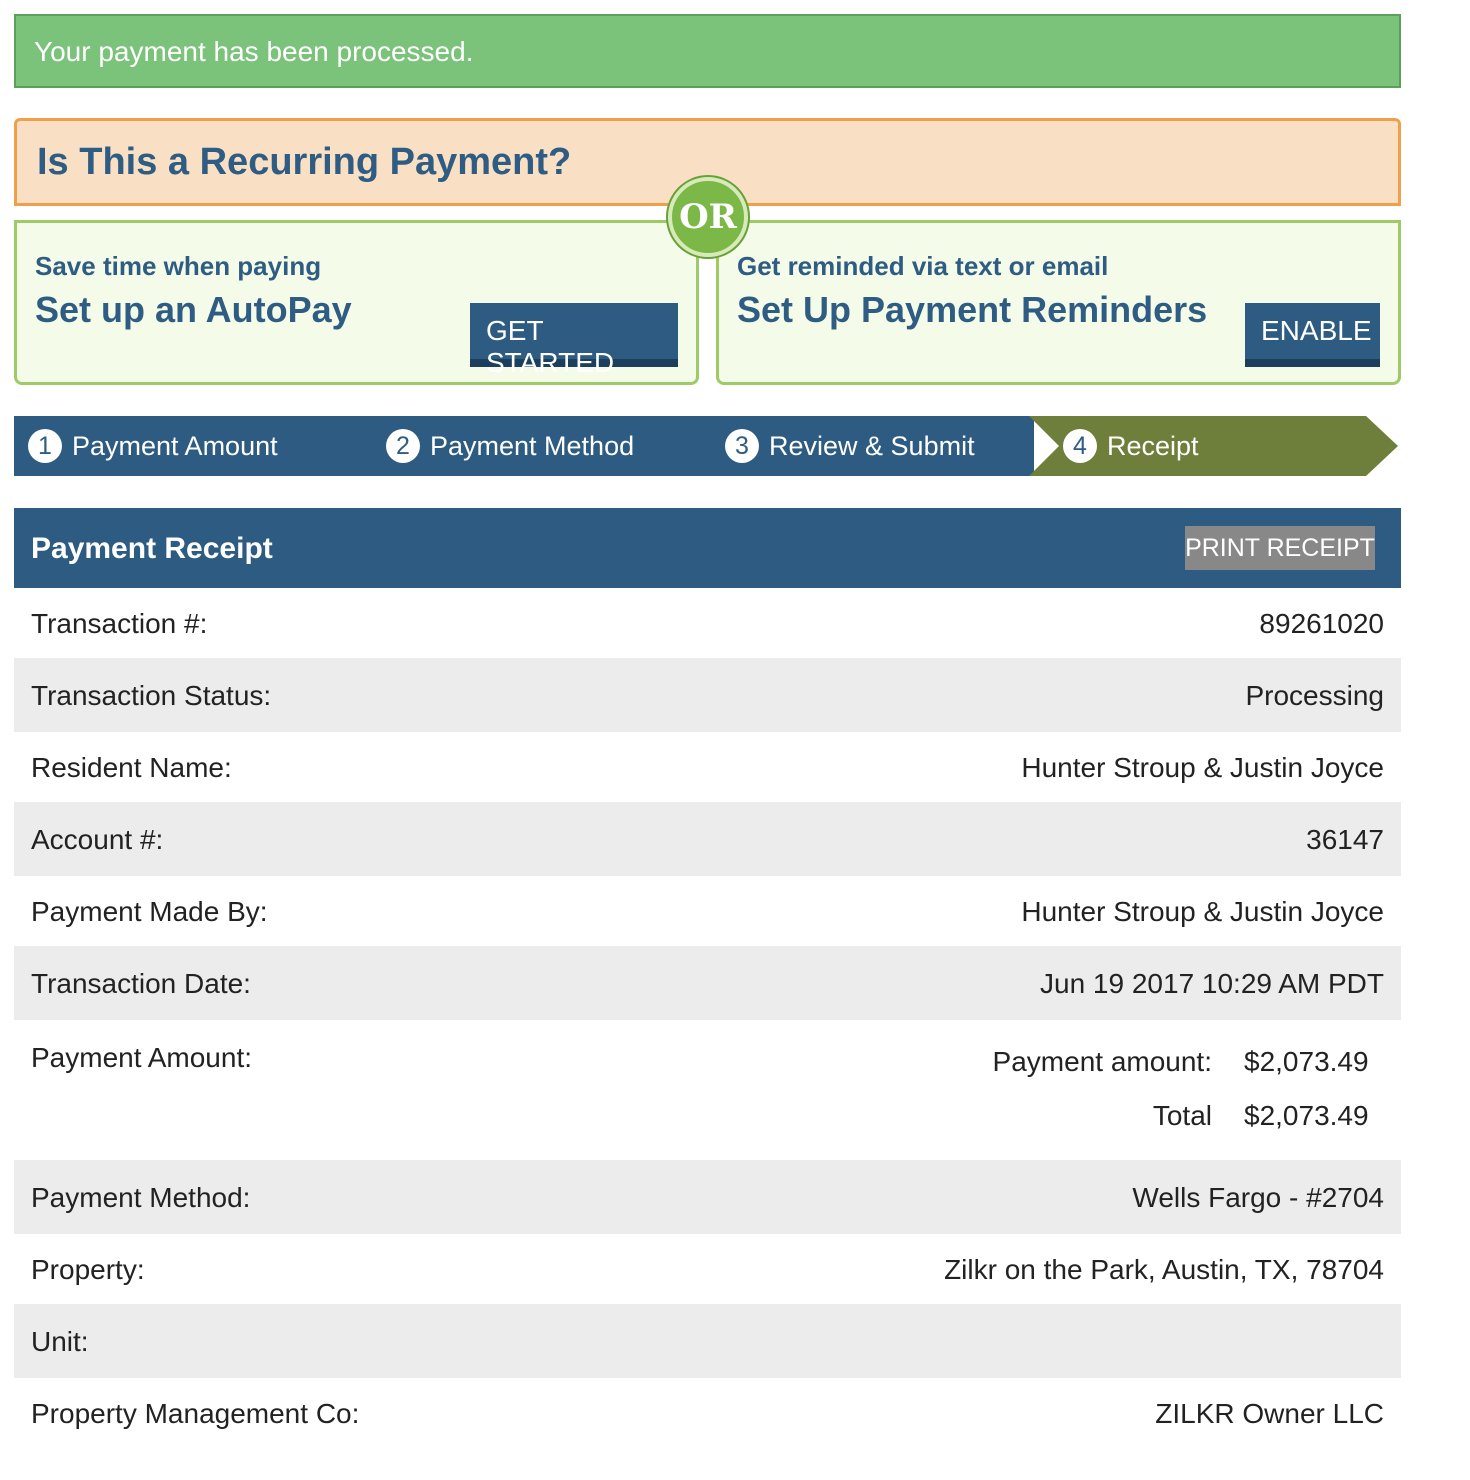  I want to click on amount-line-label: Payment amount:, so click(1102, 1061).